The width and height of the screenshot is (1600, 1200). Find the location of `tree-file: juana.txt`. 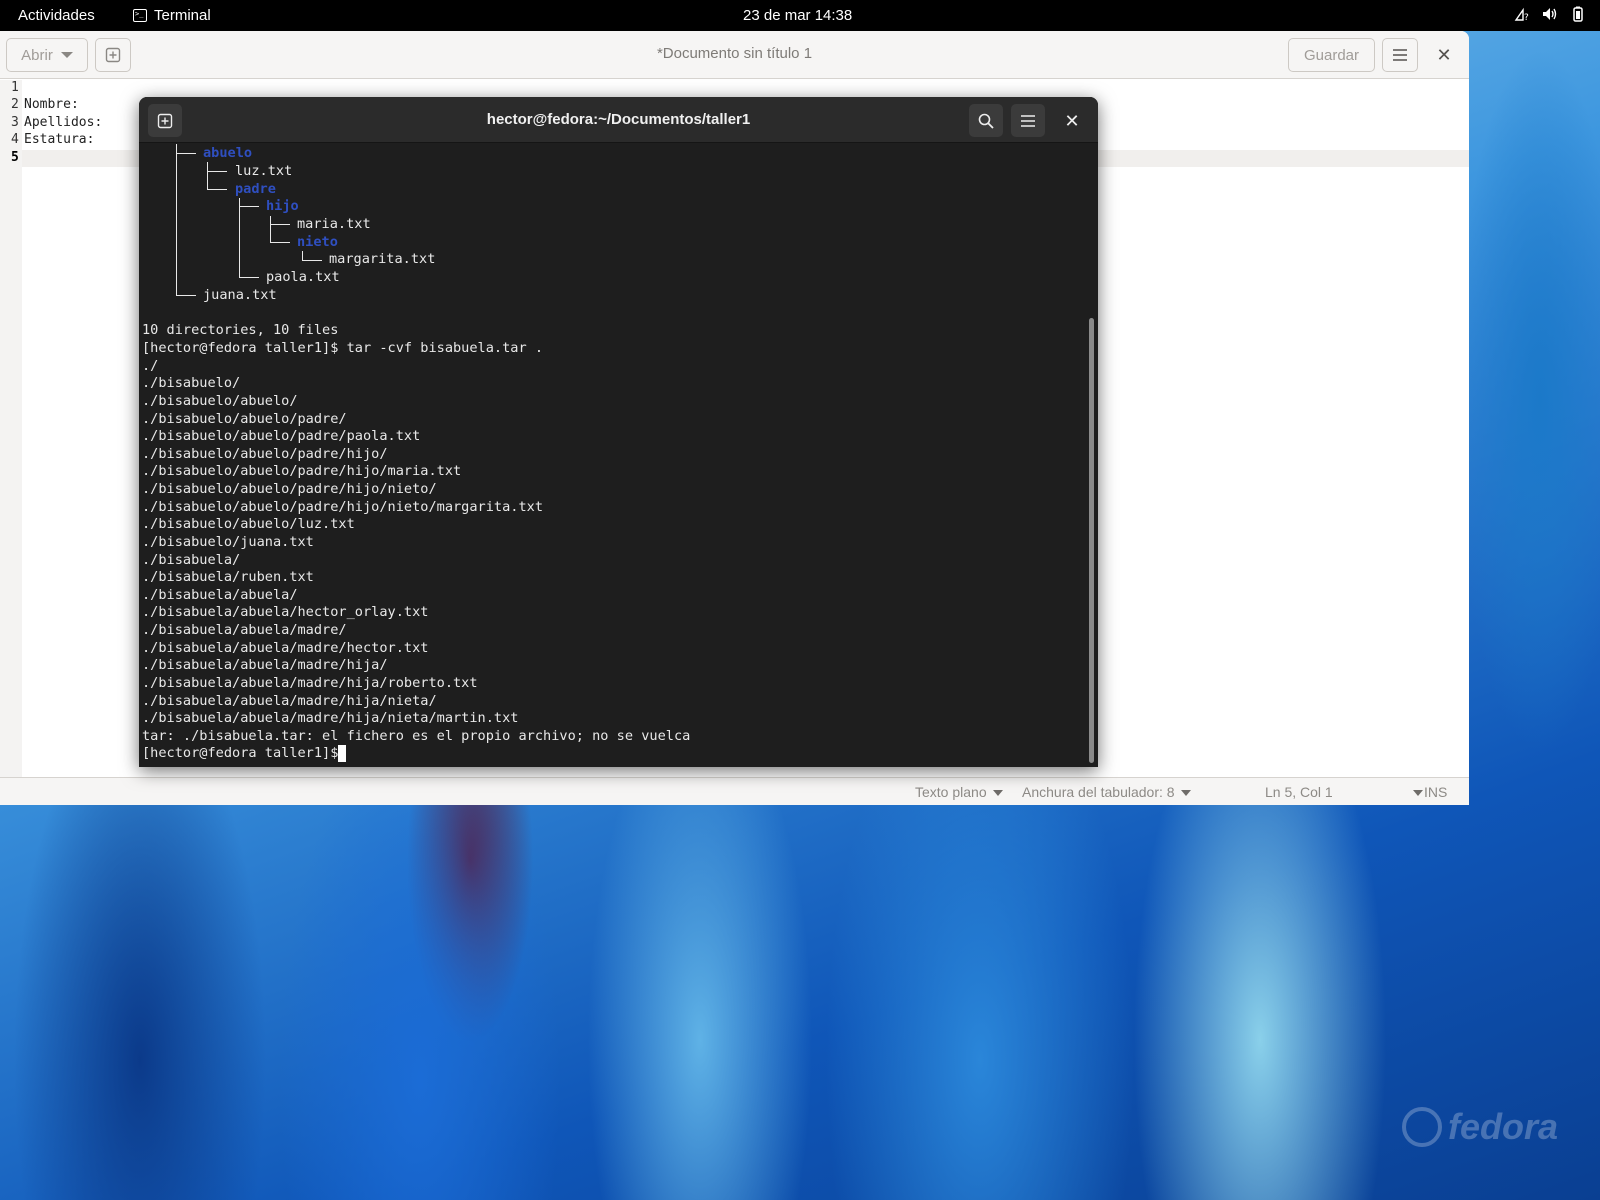

tree-file: juana.txt is located at coordinates (240, 295).